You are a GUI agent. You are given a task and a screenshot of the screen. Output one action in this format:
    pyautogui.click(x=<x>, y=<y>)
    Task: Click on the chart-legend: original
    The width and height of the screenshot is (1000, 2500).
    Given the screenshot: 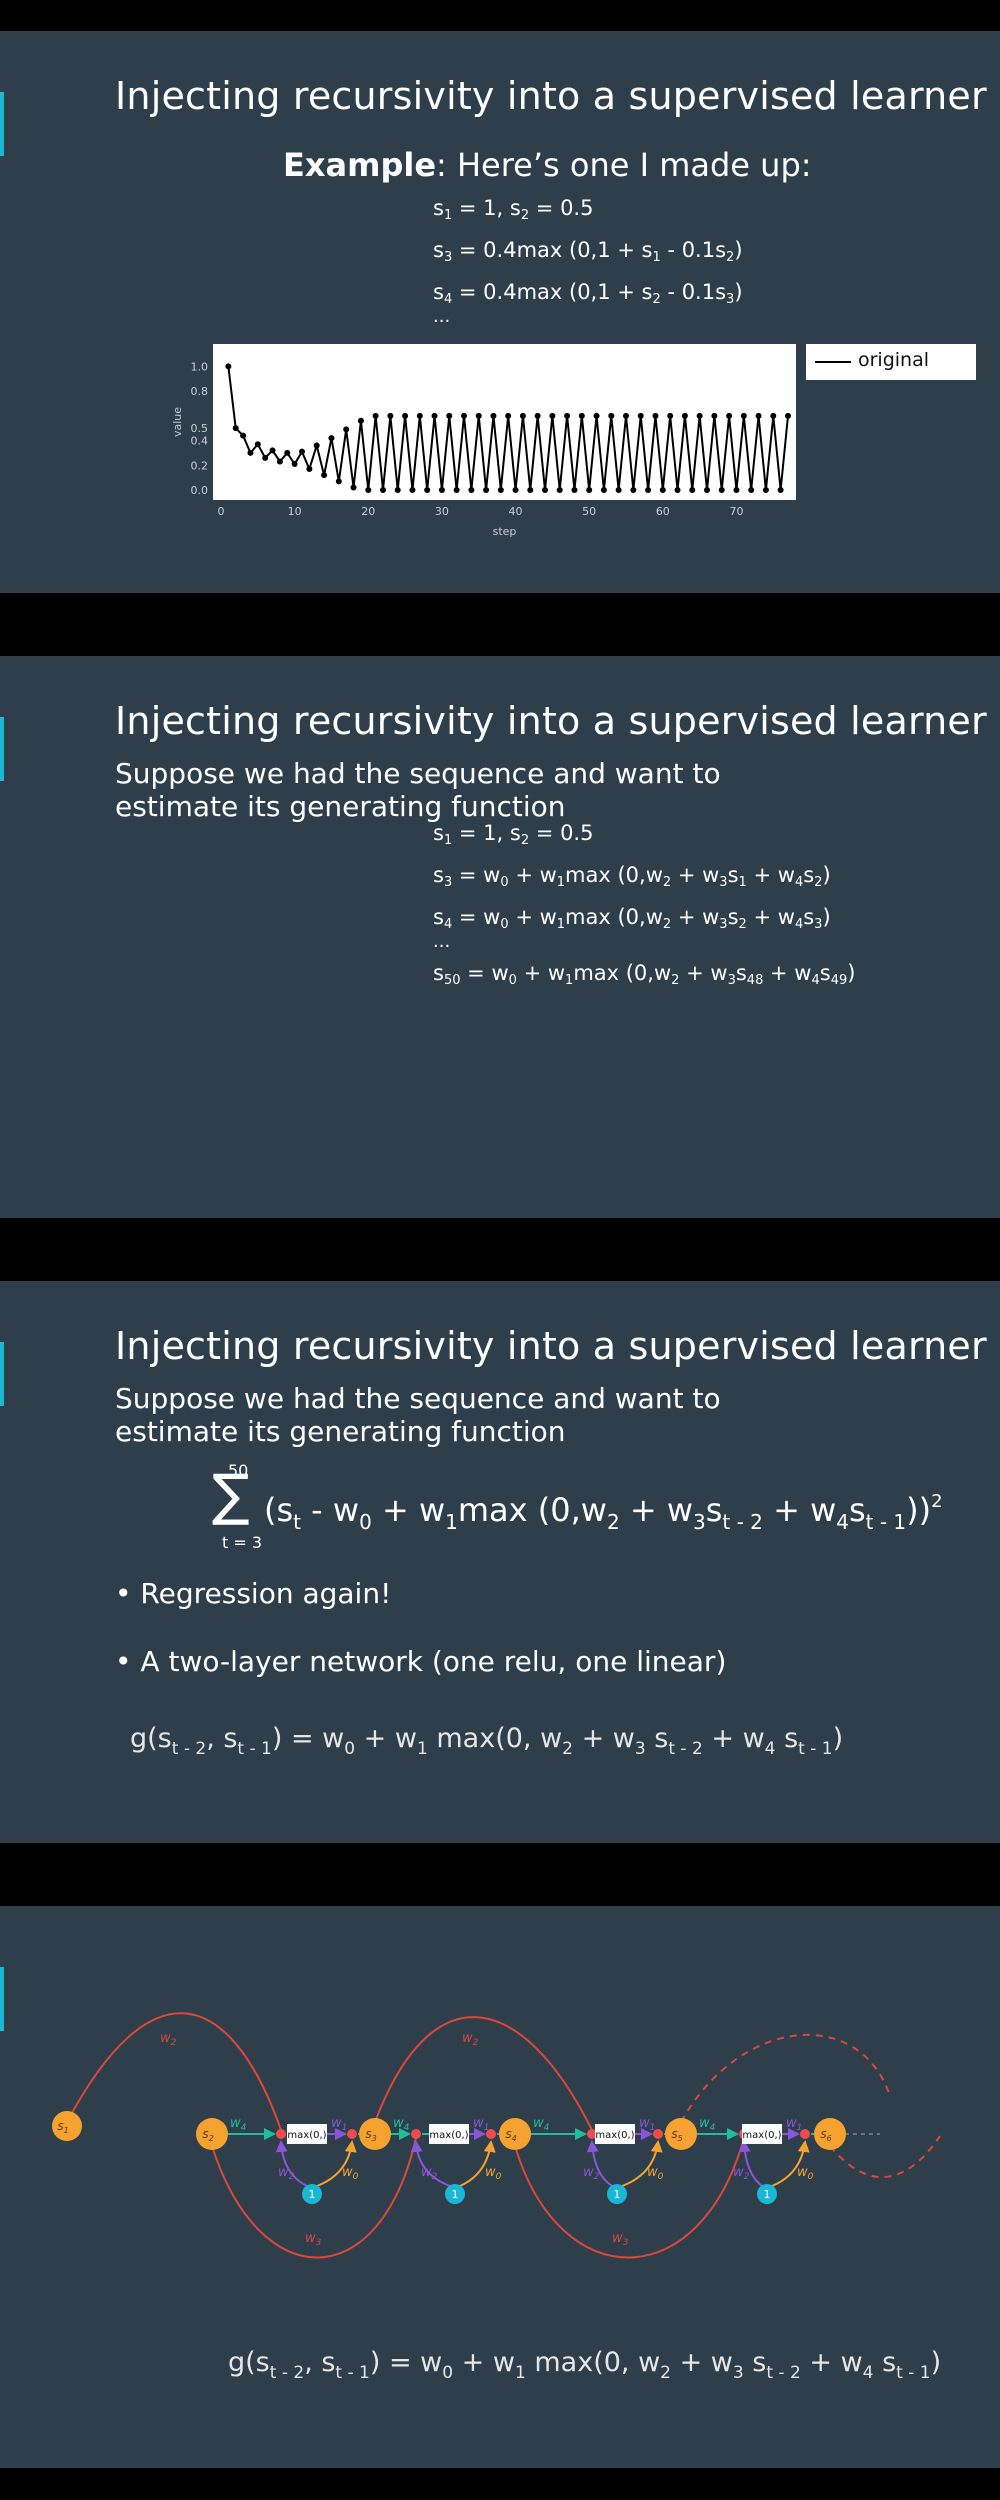 What is the action you would take?
    pyautogui.click(x=891, y=362)
    